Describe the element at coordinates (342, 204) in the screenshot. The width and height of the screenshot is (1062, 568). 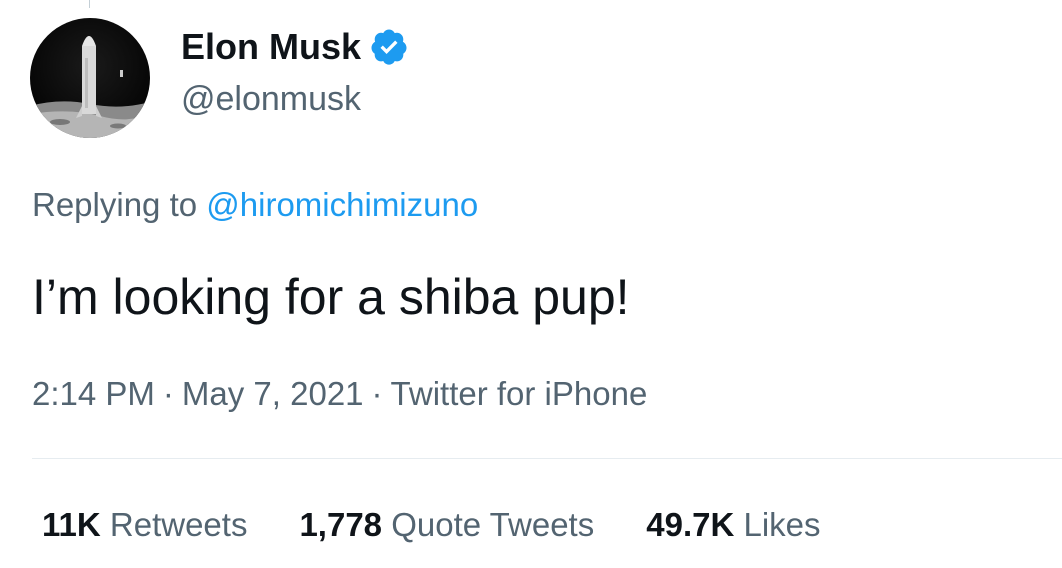
I see `reply-mention-link: @hiromichimizuno` at that location.